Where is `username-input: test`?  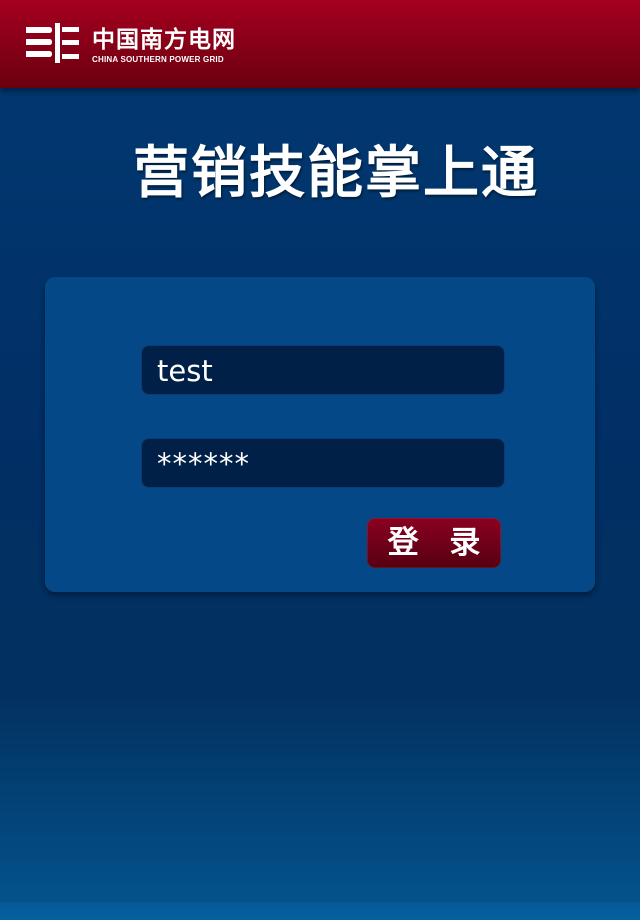 username-input: test is located at coordinates (323, 370).